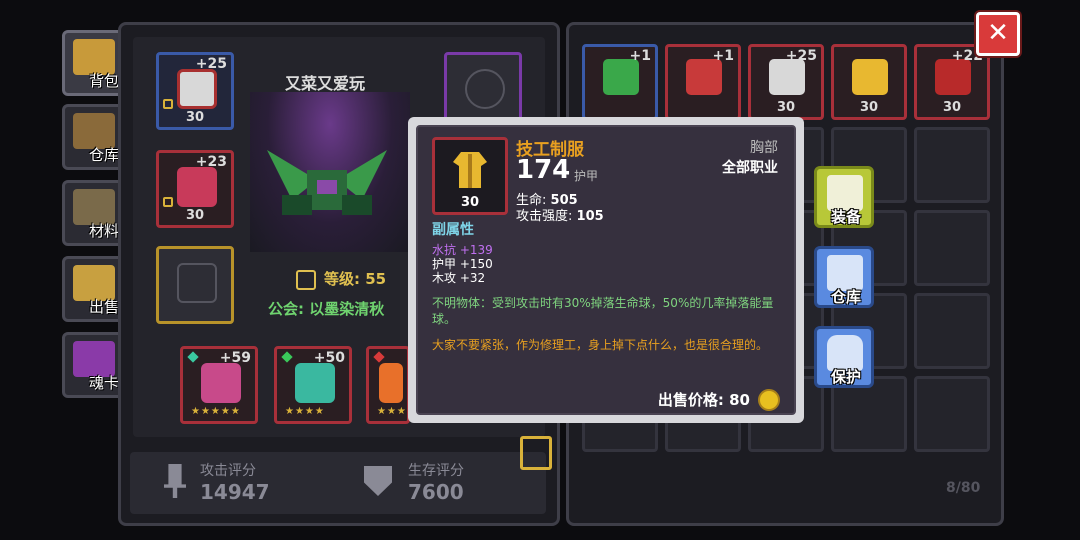 This screenshot has width=1080, height=540. I want to click on axe-icon, so click(221, 383).